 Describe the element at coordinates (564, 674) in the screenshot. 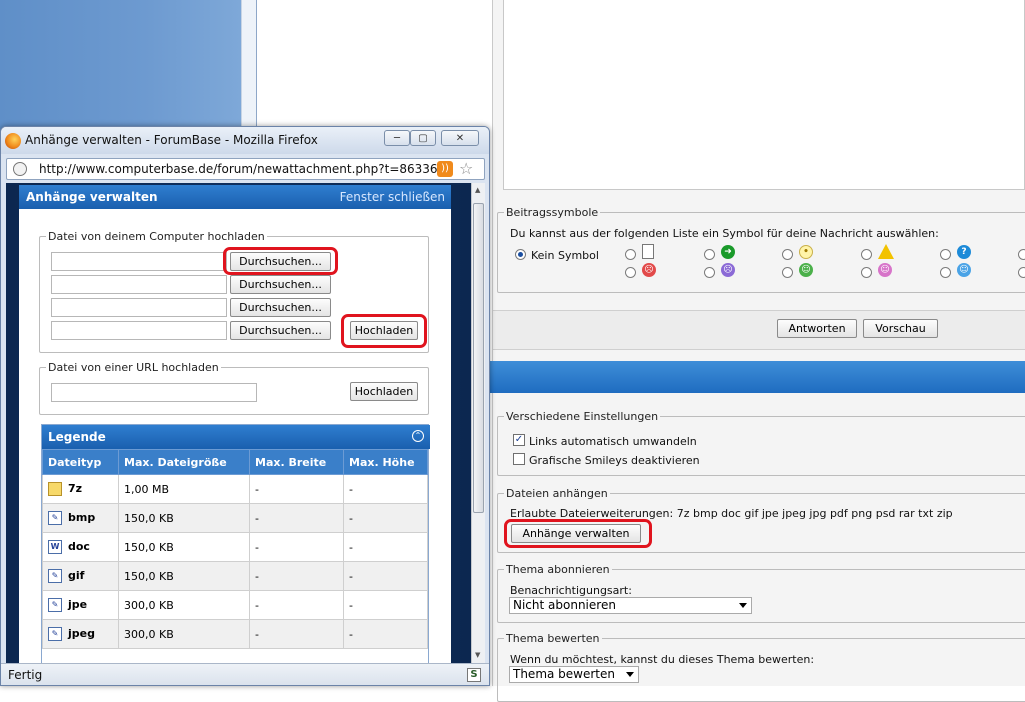

I see `rate-selected: Thema bewerten` at that location.